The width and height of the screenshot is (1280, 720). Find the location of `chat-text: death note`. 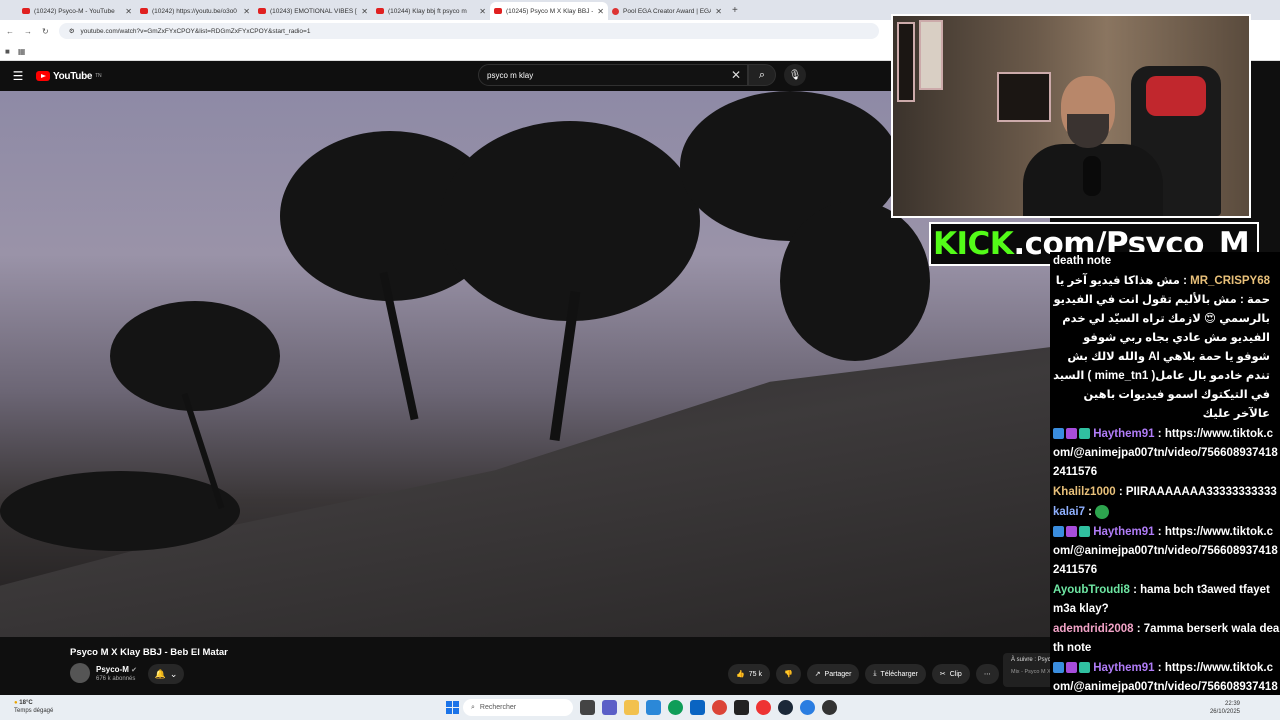

chat-text: death note is located at coordinates (1082, 261).